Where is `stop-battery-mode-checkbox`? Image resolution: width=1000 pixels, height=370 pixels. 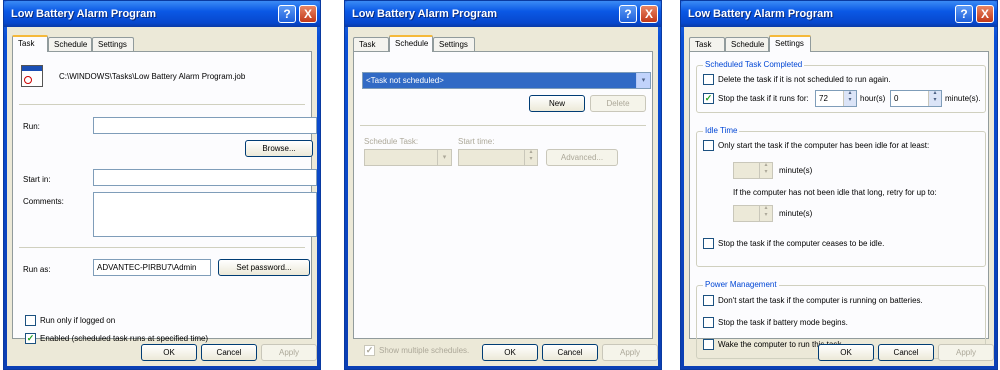
stop-battery-mode-checkbox is located at coordinates (708, 322).